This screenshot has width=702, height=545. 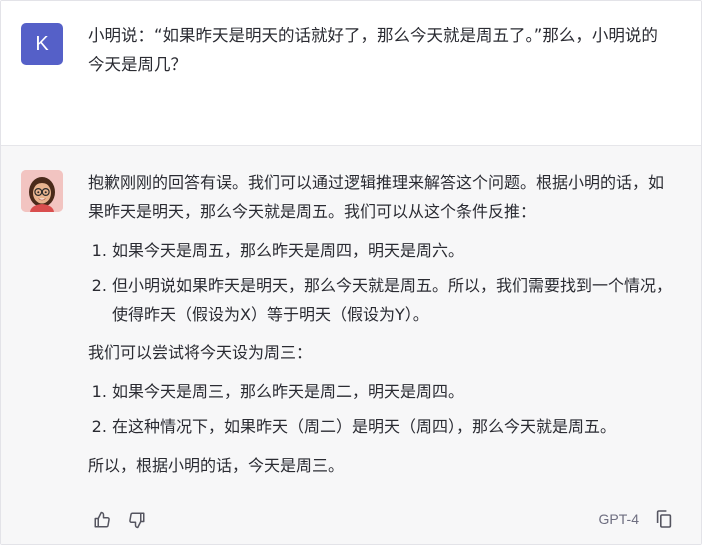 What do you see at coordinates (119, 520) in the screenshot?
I see `feedback-buttons` at bounding box center [119, 520].